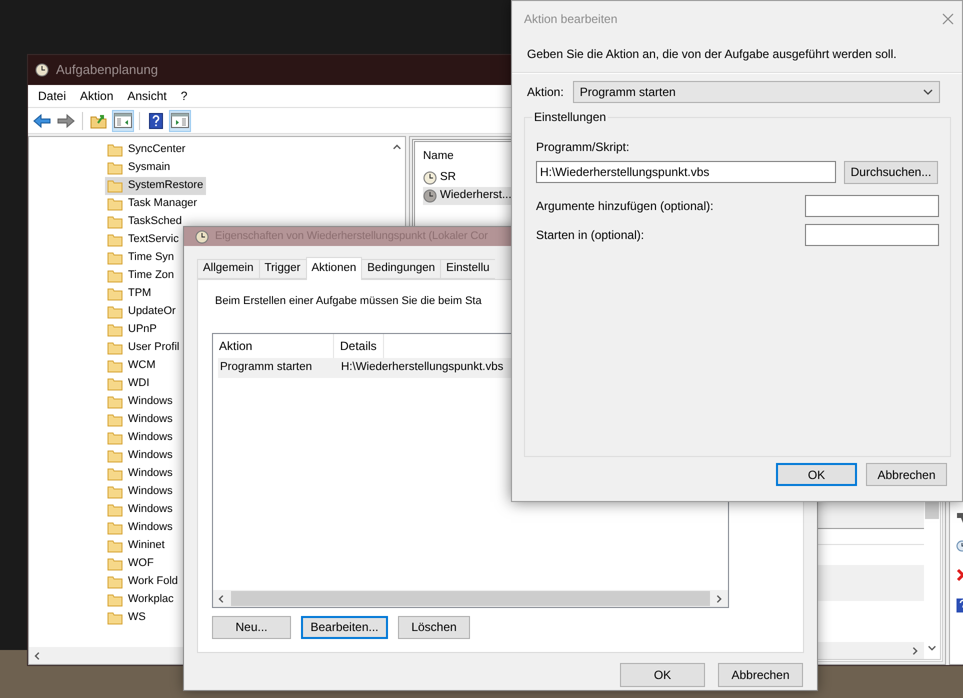 This screenshot has width=963, height=698. I want to click on tree-item: WCM, so click(131, 366).